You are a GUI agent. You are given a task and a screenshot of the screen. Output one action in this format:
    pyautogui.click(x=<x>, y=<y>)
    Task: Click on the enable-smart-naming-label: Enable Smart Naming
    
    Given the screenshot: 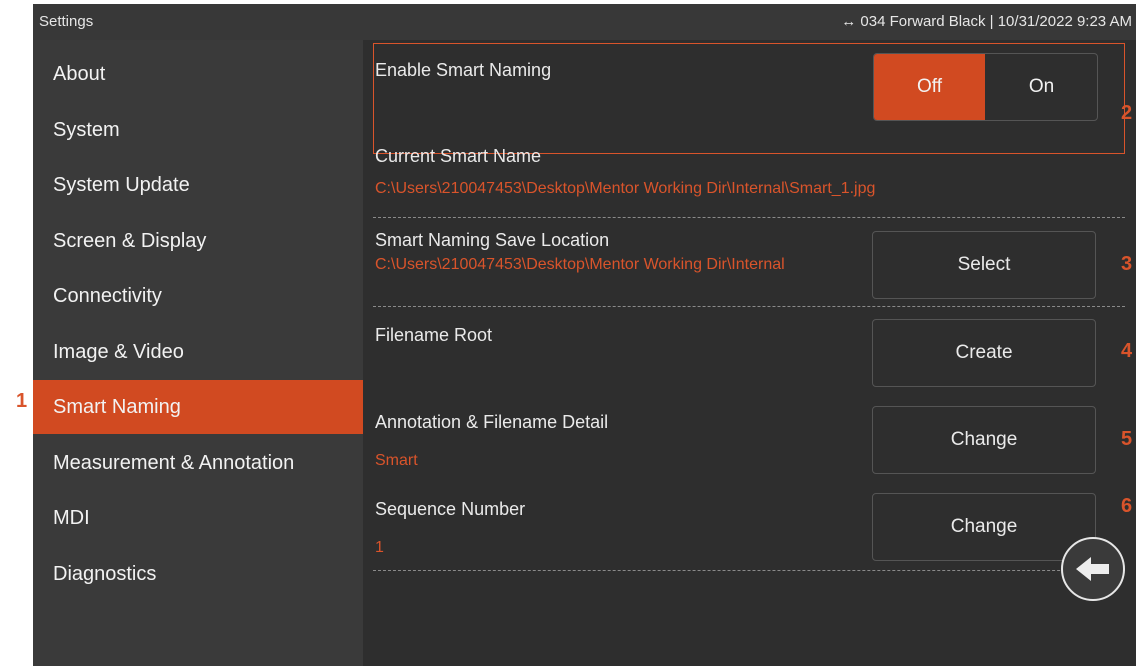 What is the action you would take?
    pyautogui.click(x=463, y=70)
    